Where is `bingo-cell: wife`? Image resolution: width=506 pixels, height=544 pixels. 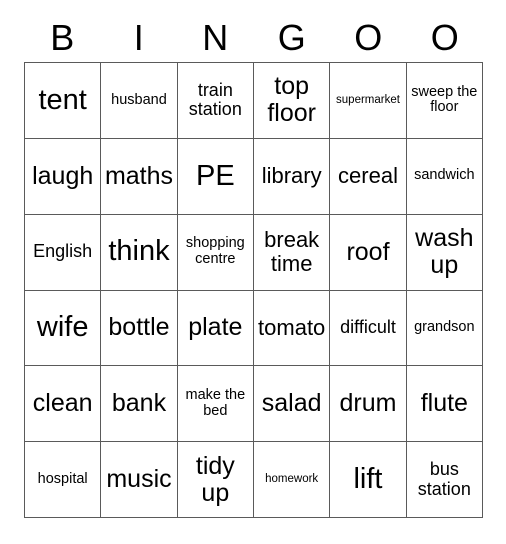
bingo-cell: wife is located at coordinates (63, 328).